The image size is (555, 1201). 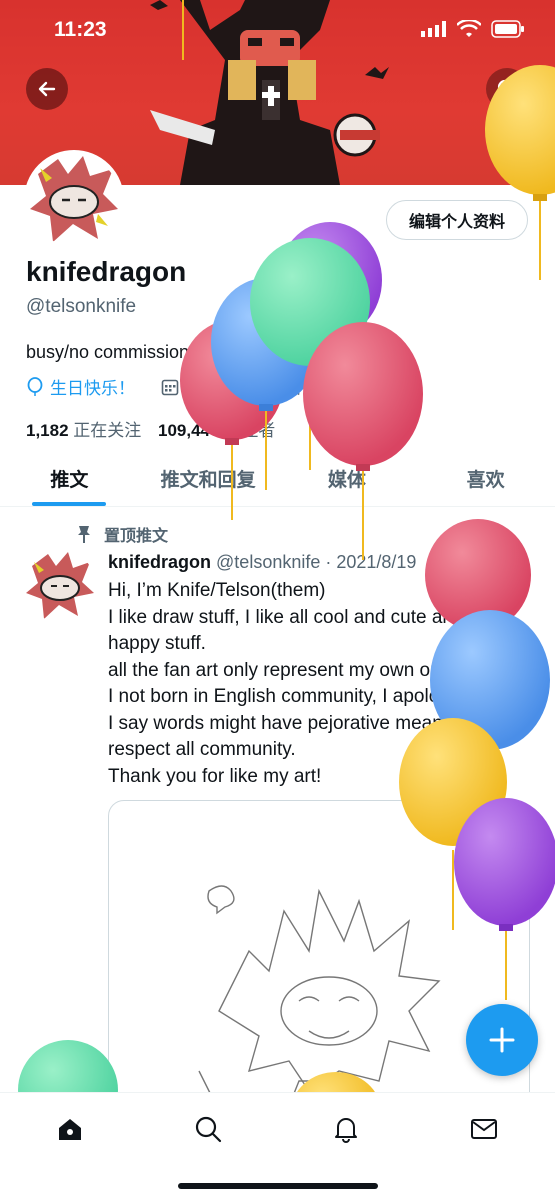 I want to click on profile-meta: 生日快乐！ 2015年6月加入, so click(x=163, y=386).